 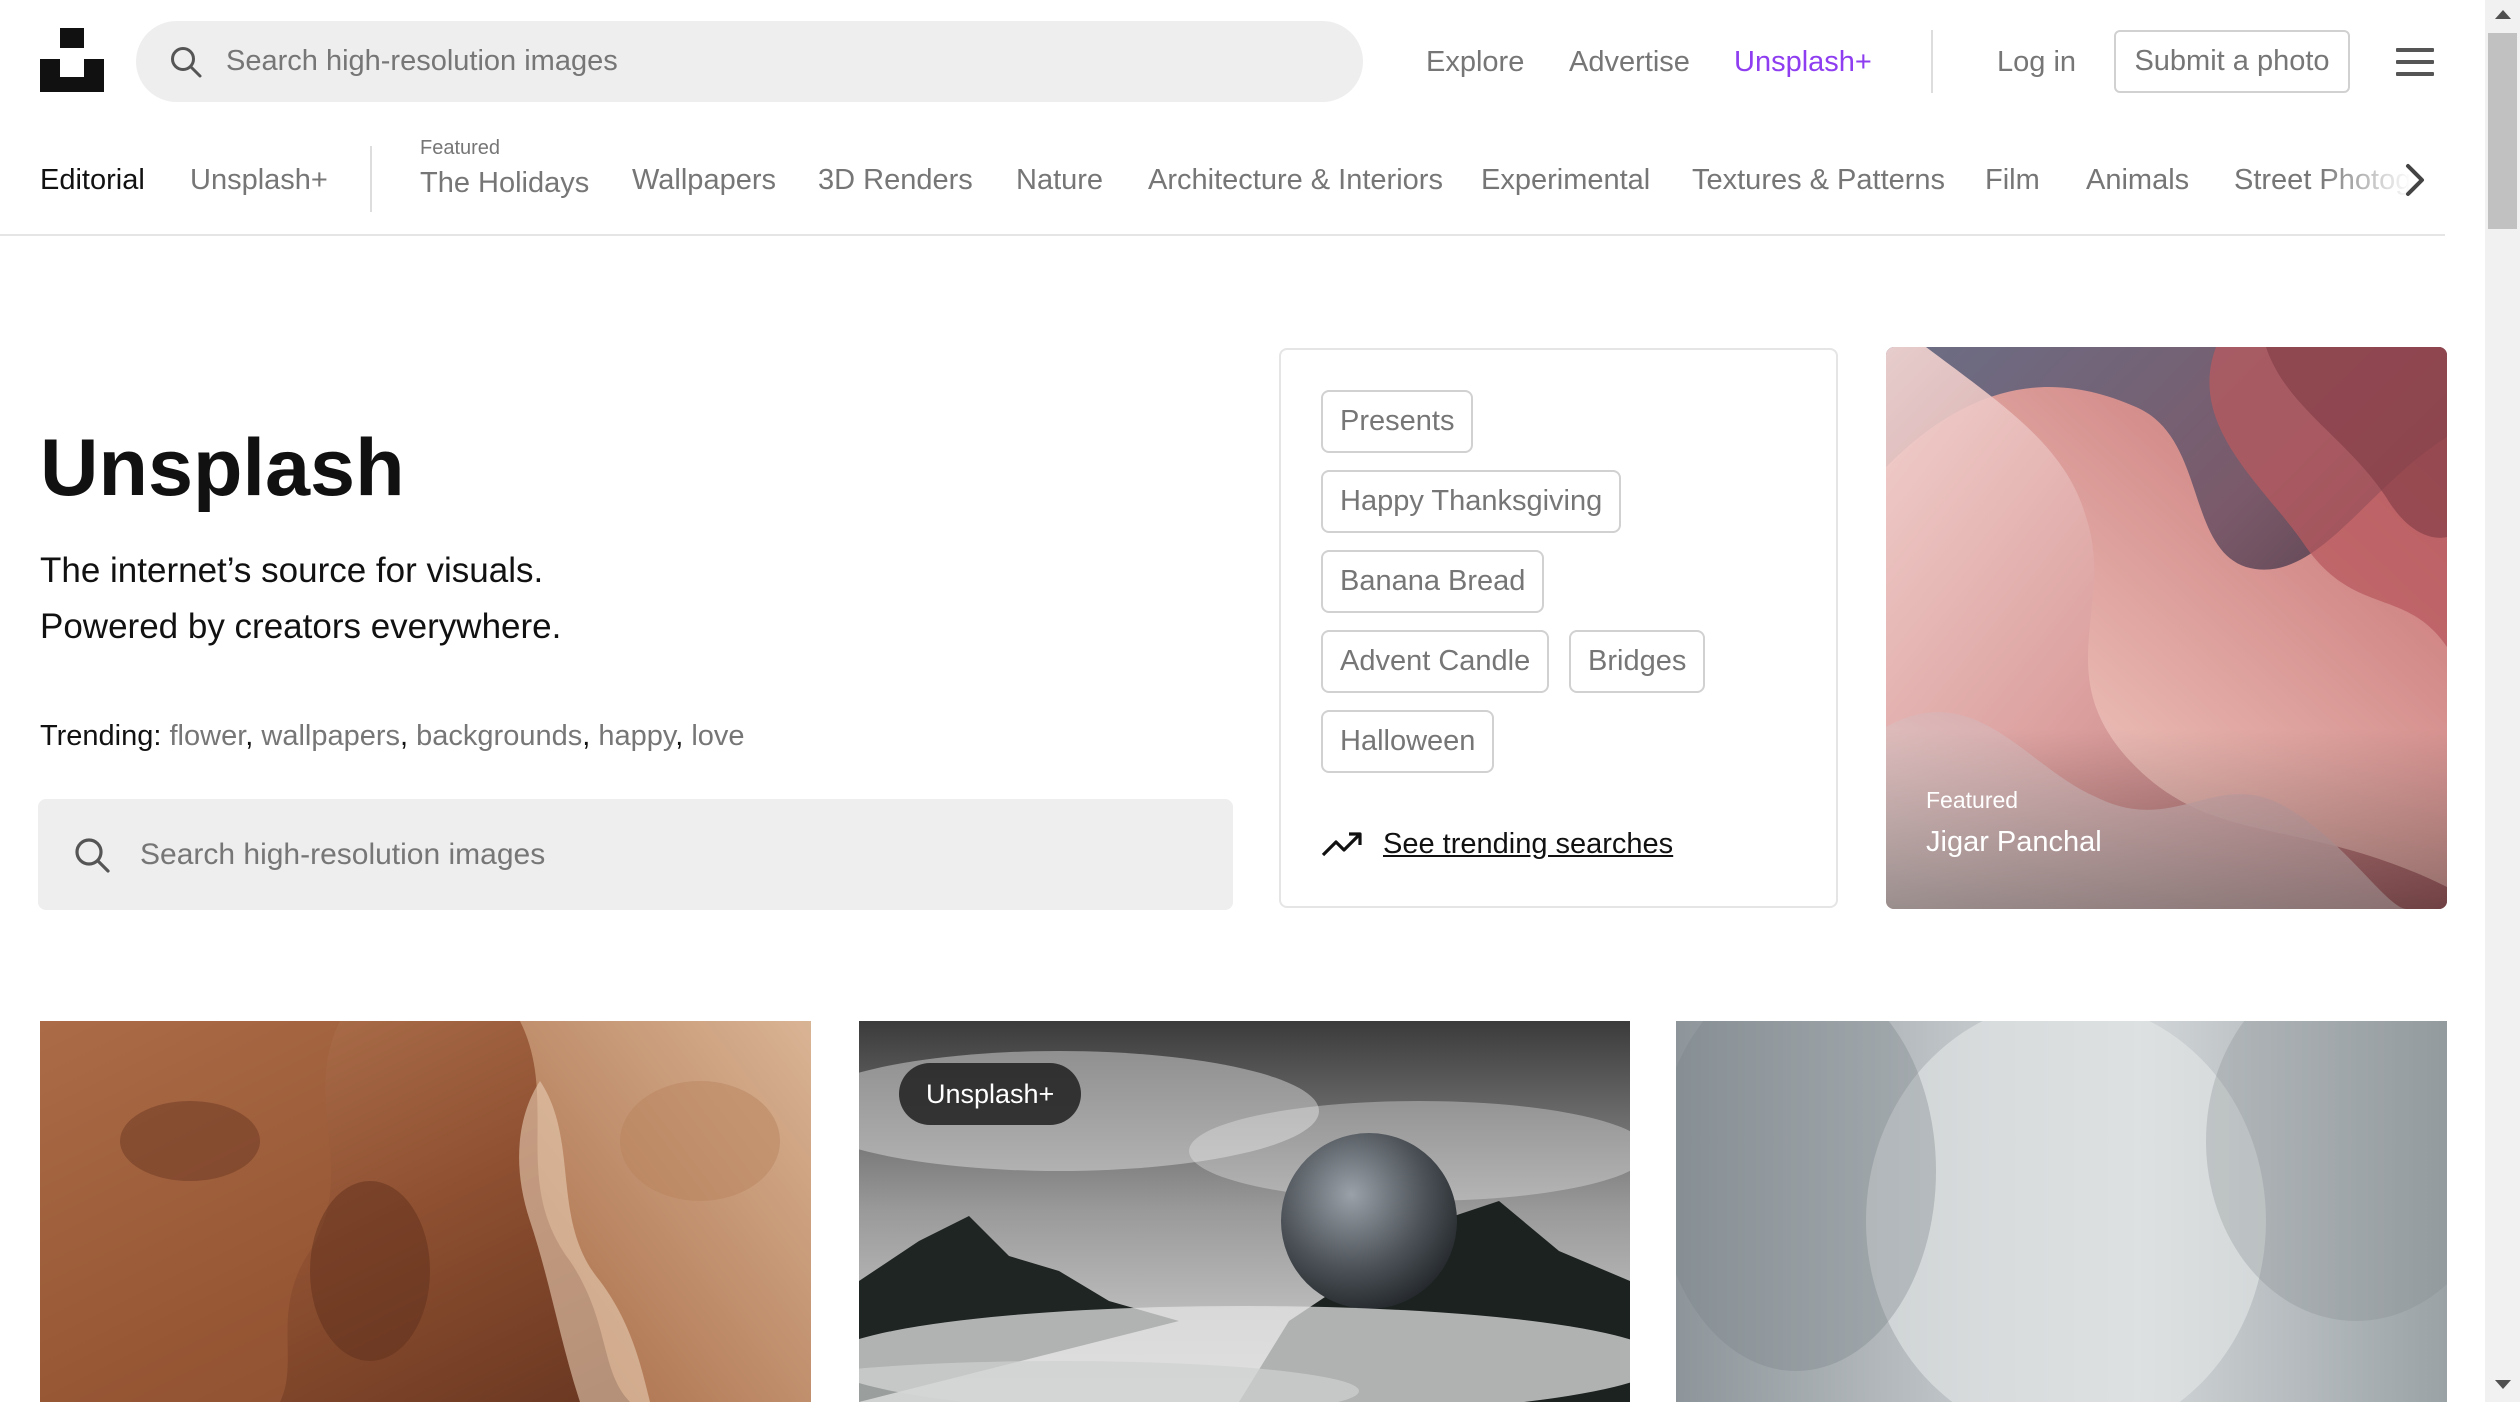 I want to click on tab-animals: Animals, so click(x=2137, y=179).